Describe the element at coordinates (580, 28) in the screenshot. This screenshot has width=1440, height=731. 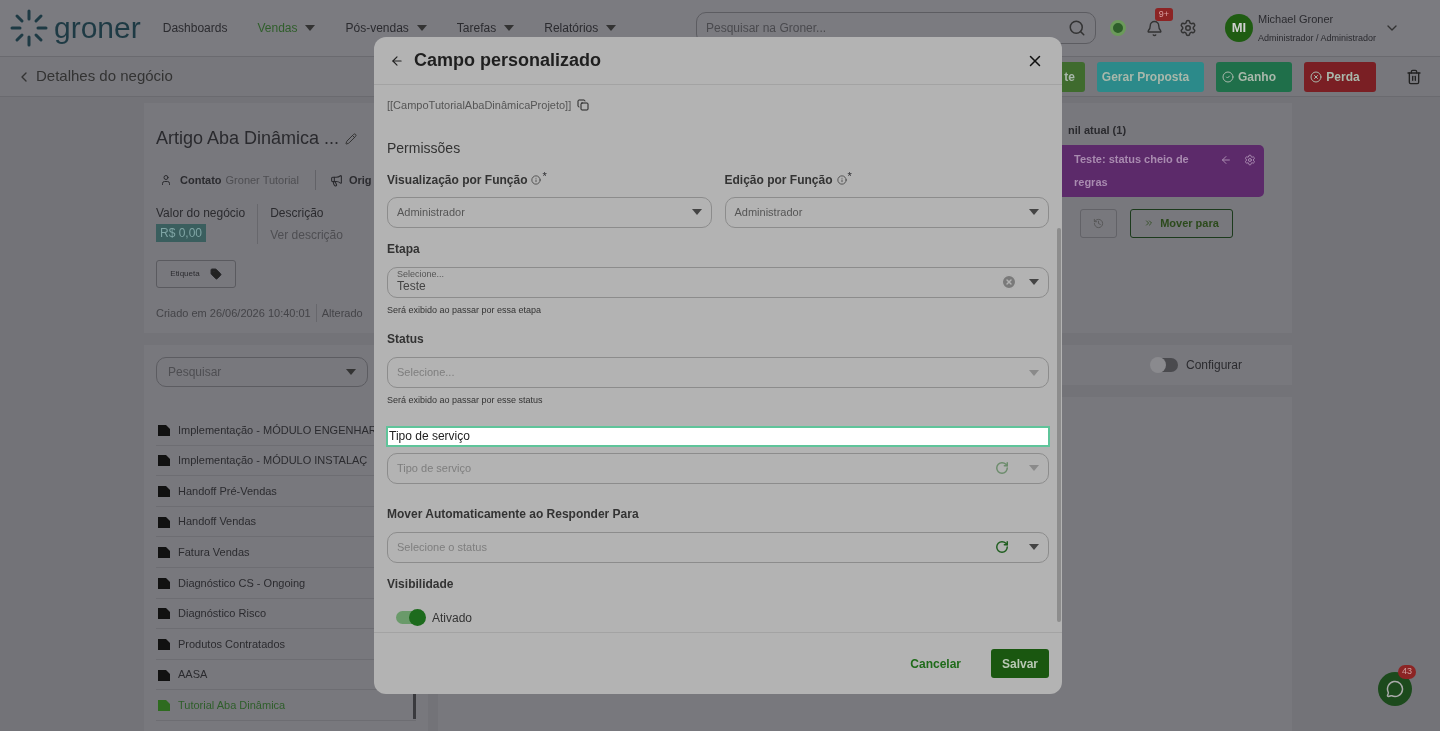
I see `nav-link: Relatórios` at that location.